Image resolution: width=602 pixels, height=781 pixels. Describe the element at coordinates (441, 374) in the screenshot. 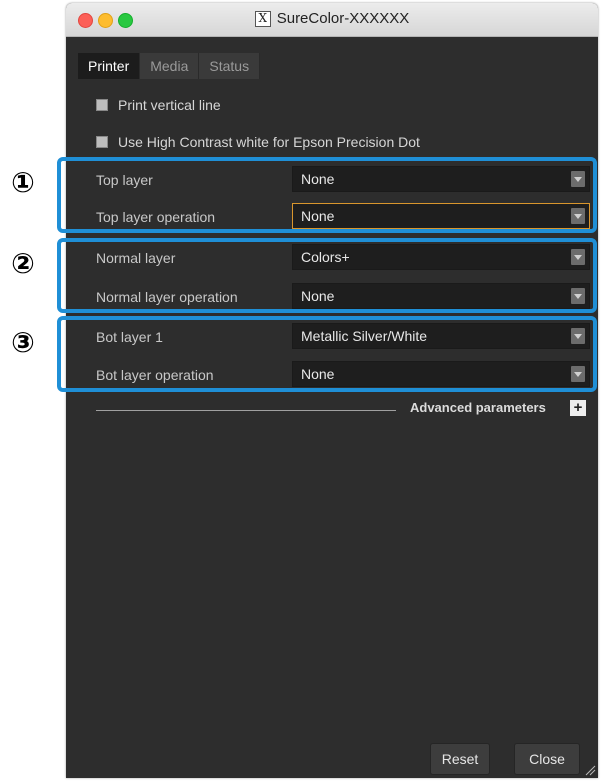

I see `bot-layer-operation-select: None` at that location.